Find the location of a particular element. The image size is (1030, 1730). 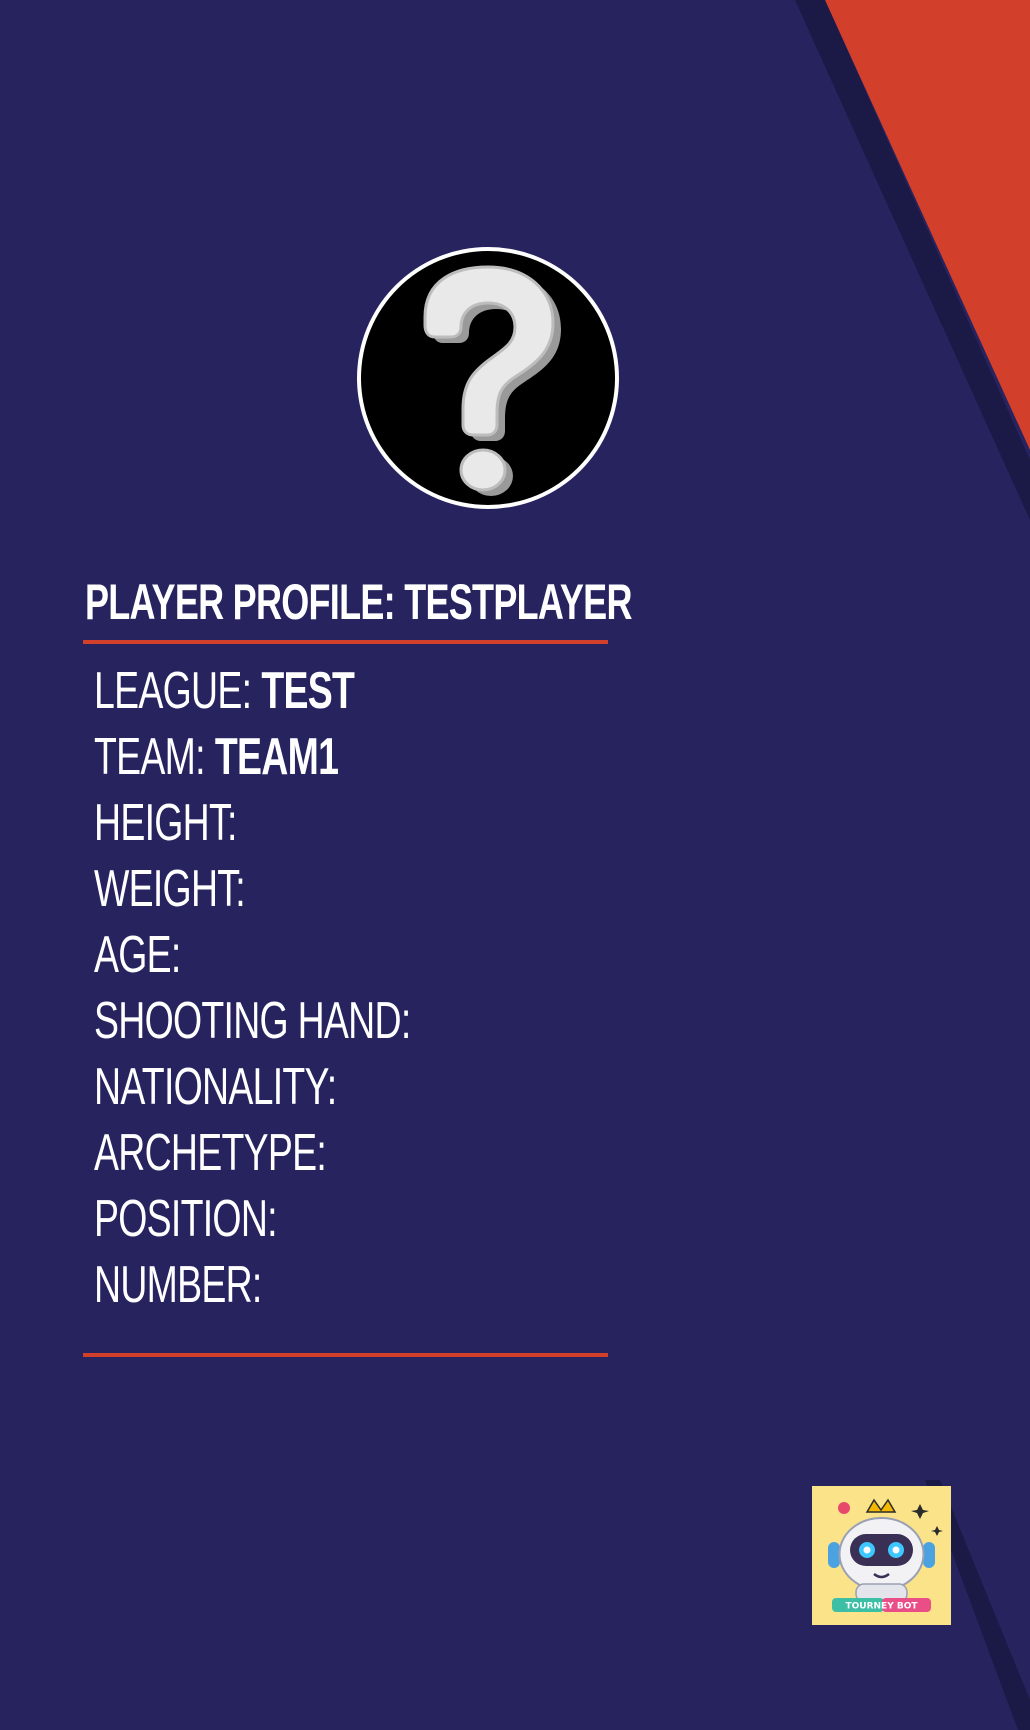

field-nationality: NATIONALITY: is located at coordinates (351, 1087).